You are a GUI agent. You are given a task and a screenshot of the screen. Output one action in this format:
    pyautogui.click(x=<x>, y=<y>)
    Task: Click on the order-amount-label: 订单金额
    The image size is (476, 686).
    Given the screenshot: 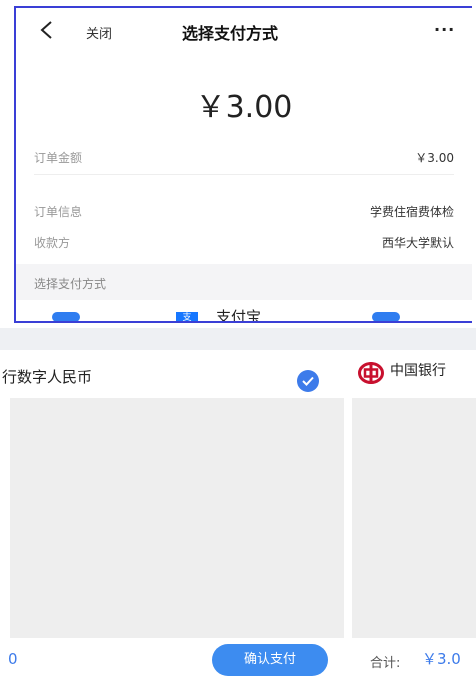 What is the action you would take?
    pyautogui.click(x=58, y=158)
    